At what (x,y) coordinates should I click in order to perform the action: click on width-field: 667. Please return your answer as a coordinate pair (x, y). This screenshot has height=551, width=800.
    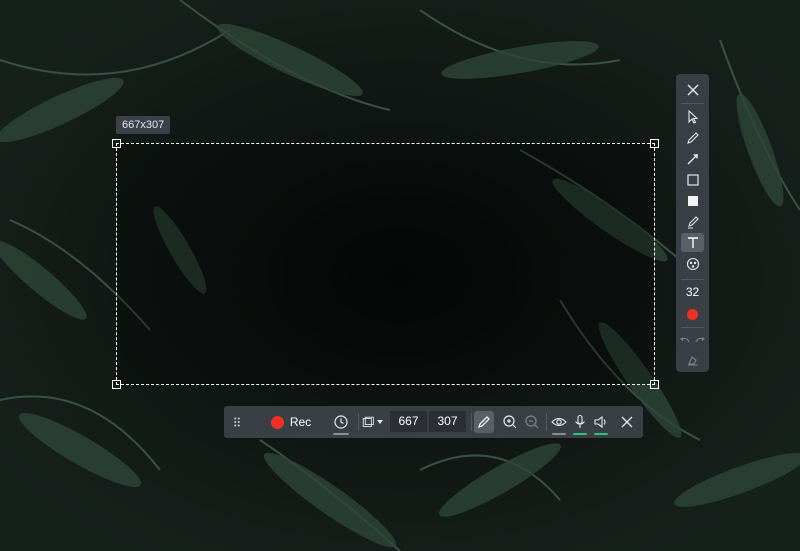
    Looking at the image, I should click on (408, 421).